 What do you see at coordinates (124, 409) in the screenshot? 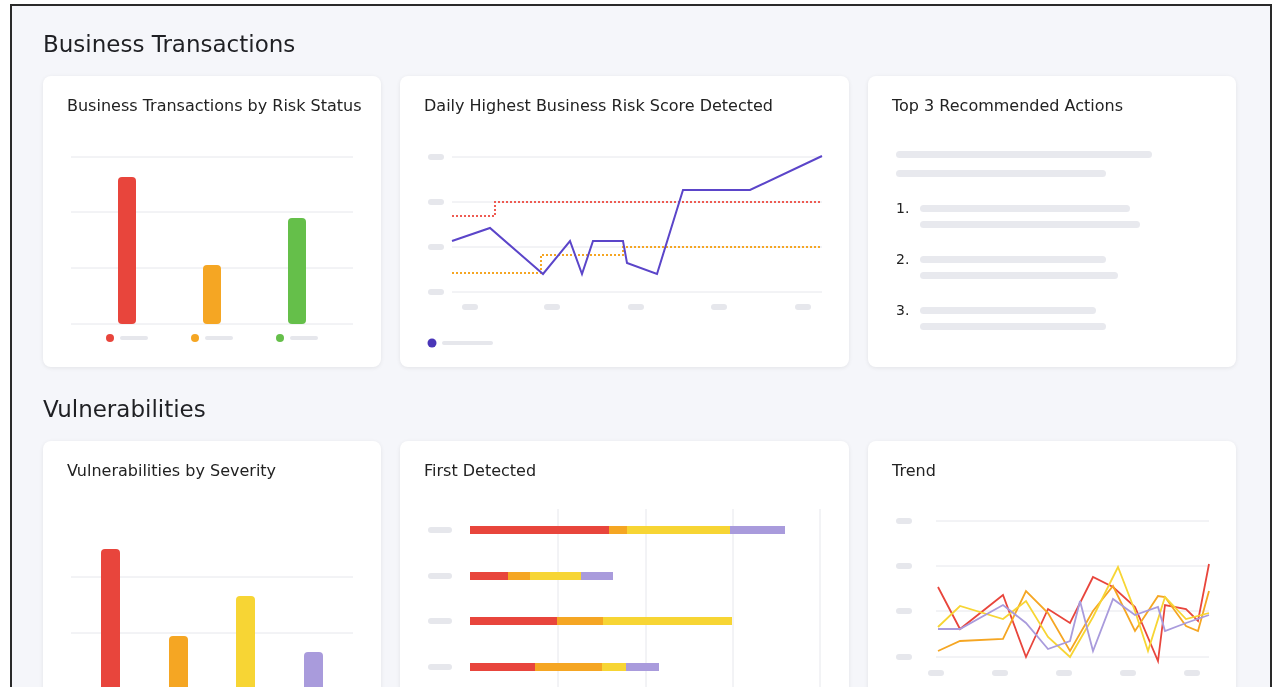
I see `section-heading: Vulnerabilities` at bounding box center [124, 409].